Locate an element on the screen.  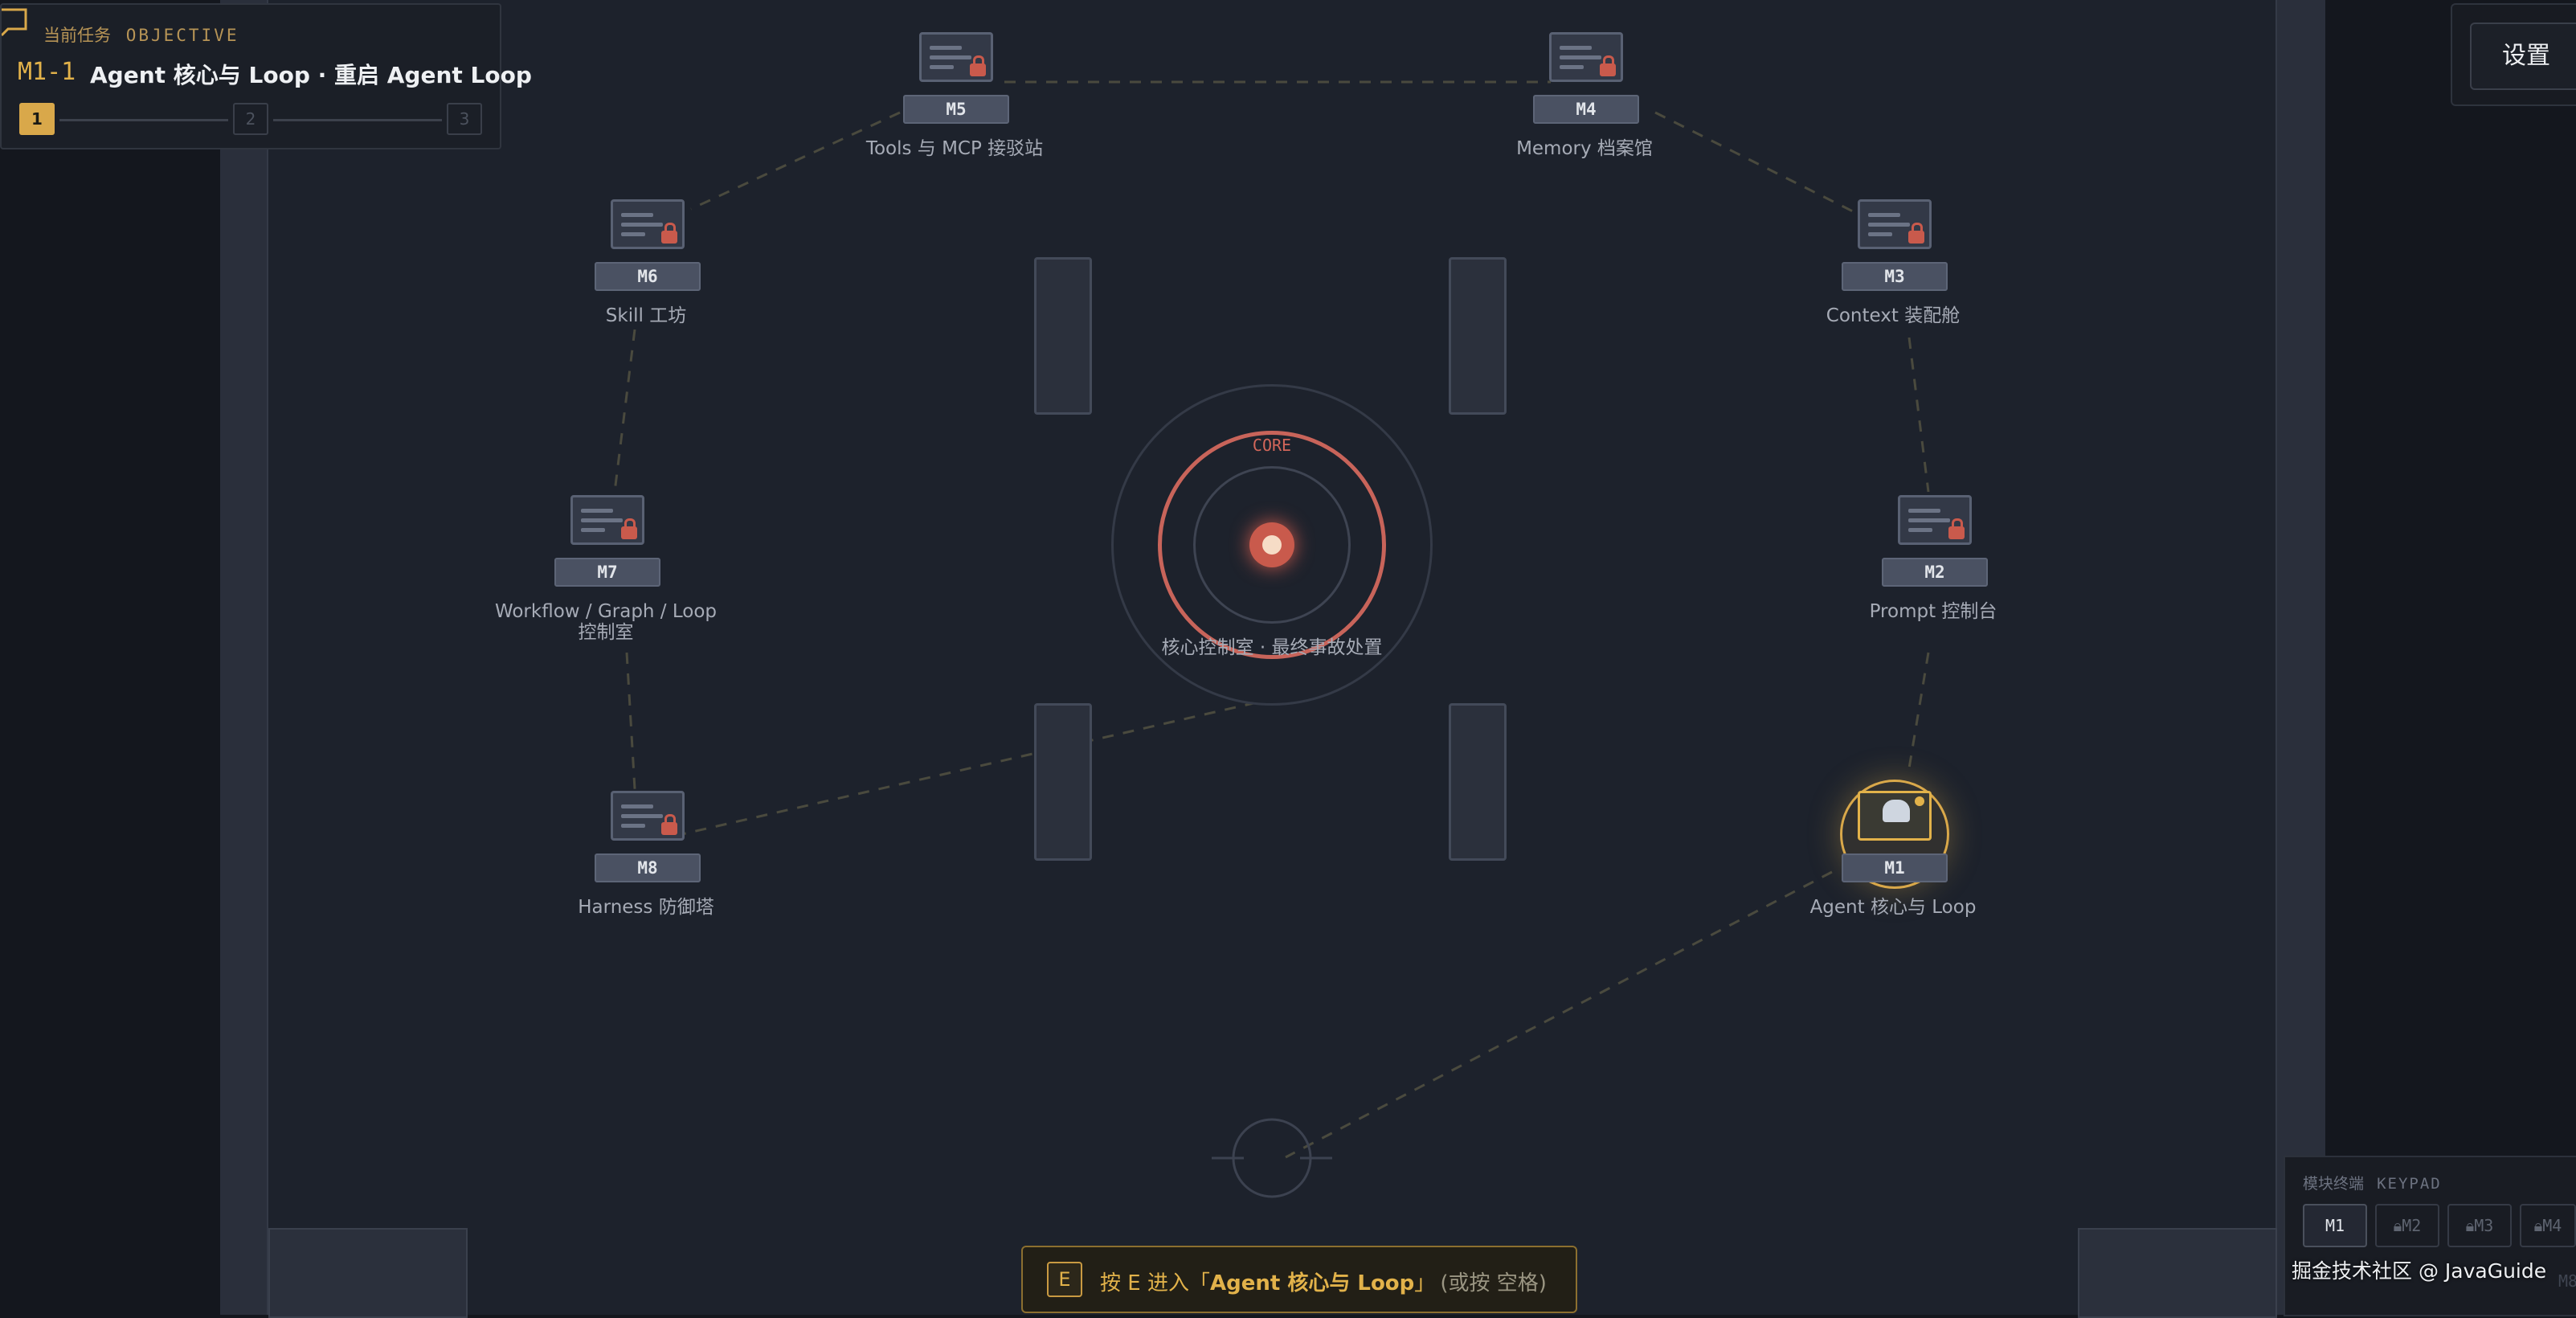
settings-panel: 设置 is located at coordinates (2513, 54).